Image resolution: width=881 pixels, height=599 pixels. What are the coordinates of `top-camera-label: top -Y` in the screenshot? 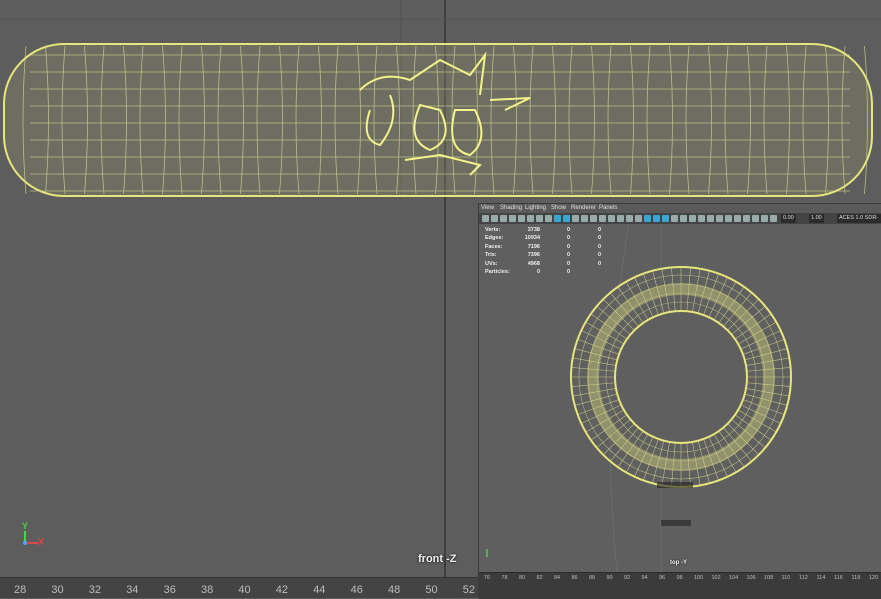 It's located at (678, 563).